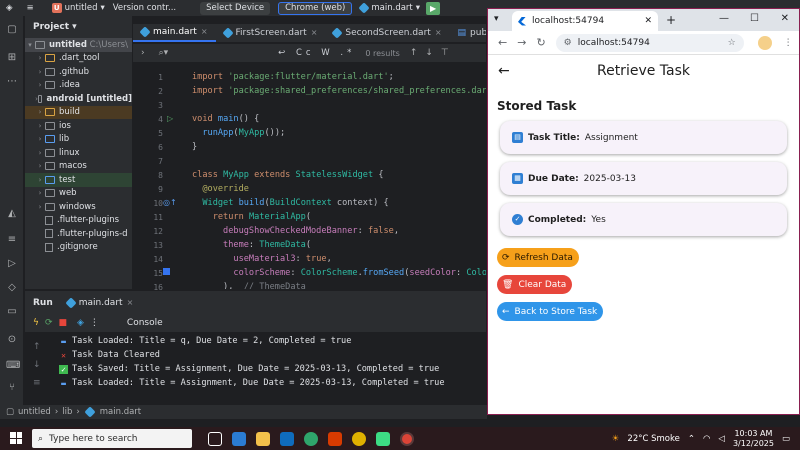 Image resolution: width=800 pixels, height=450 pixels. I want to click on tree-item-linux: › linux, so click(78, 153).